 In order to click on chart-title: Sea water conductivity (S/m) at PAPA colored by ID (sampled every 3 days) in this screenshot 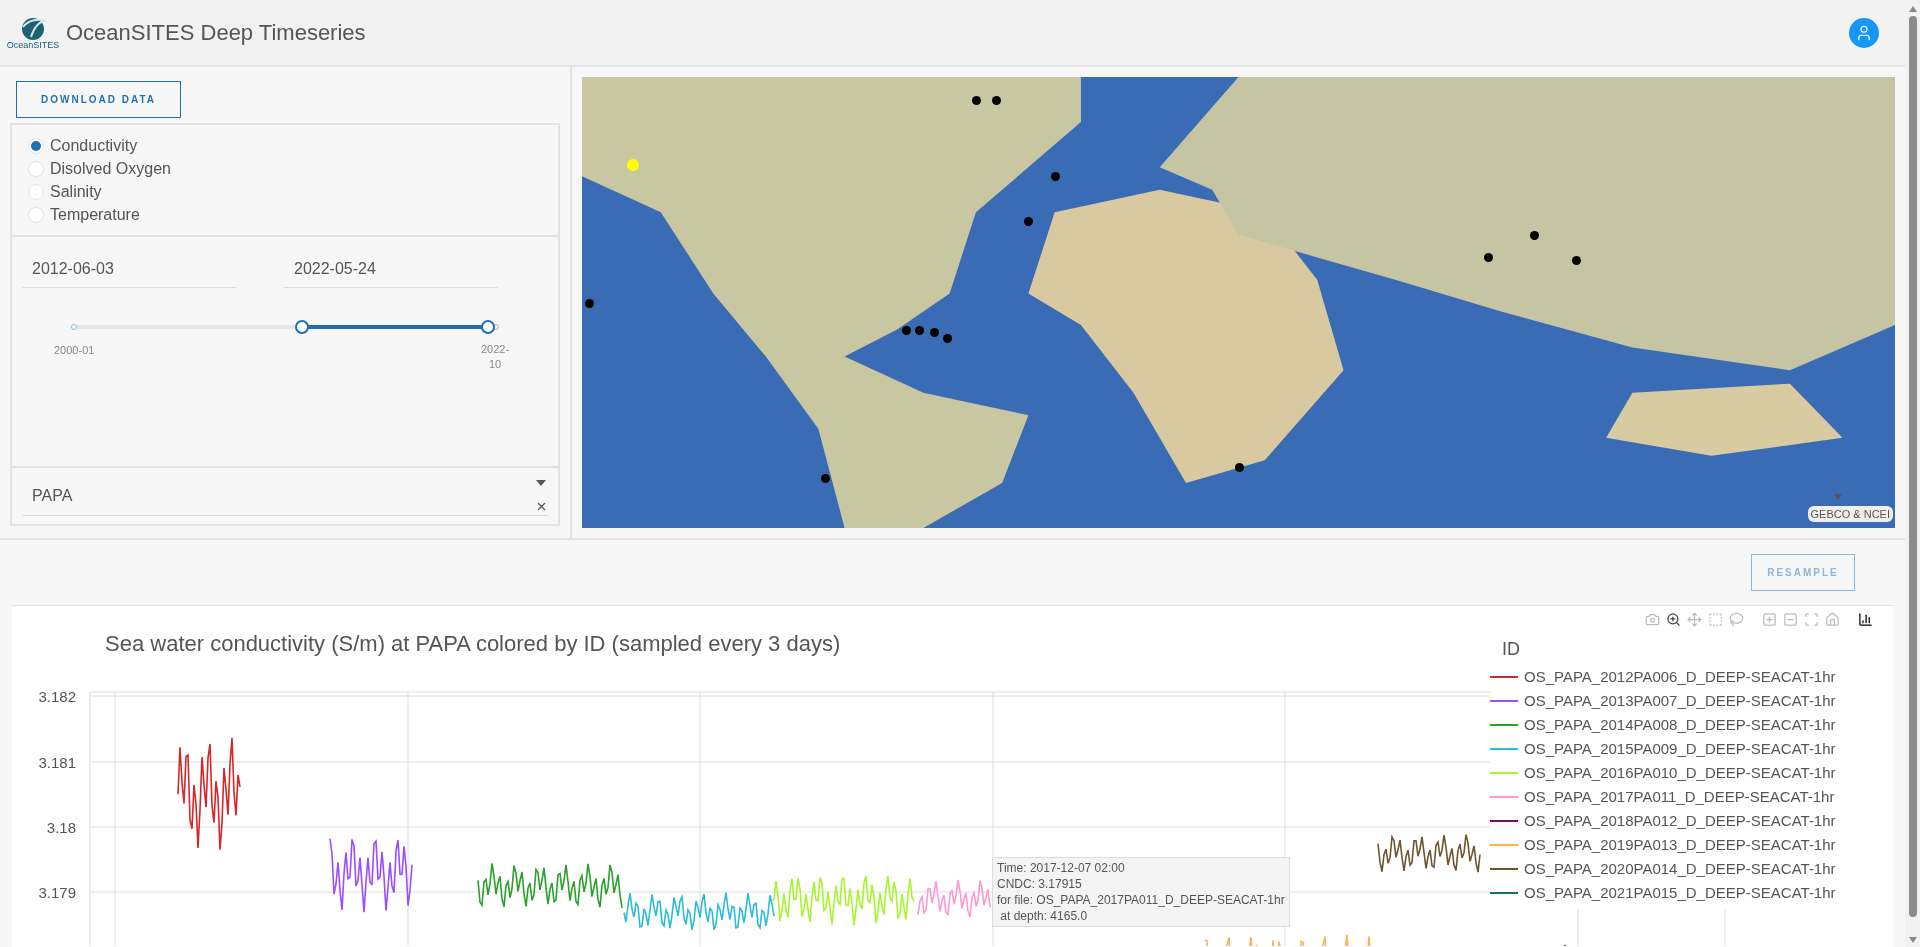, I will do `click(473, 643)`.